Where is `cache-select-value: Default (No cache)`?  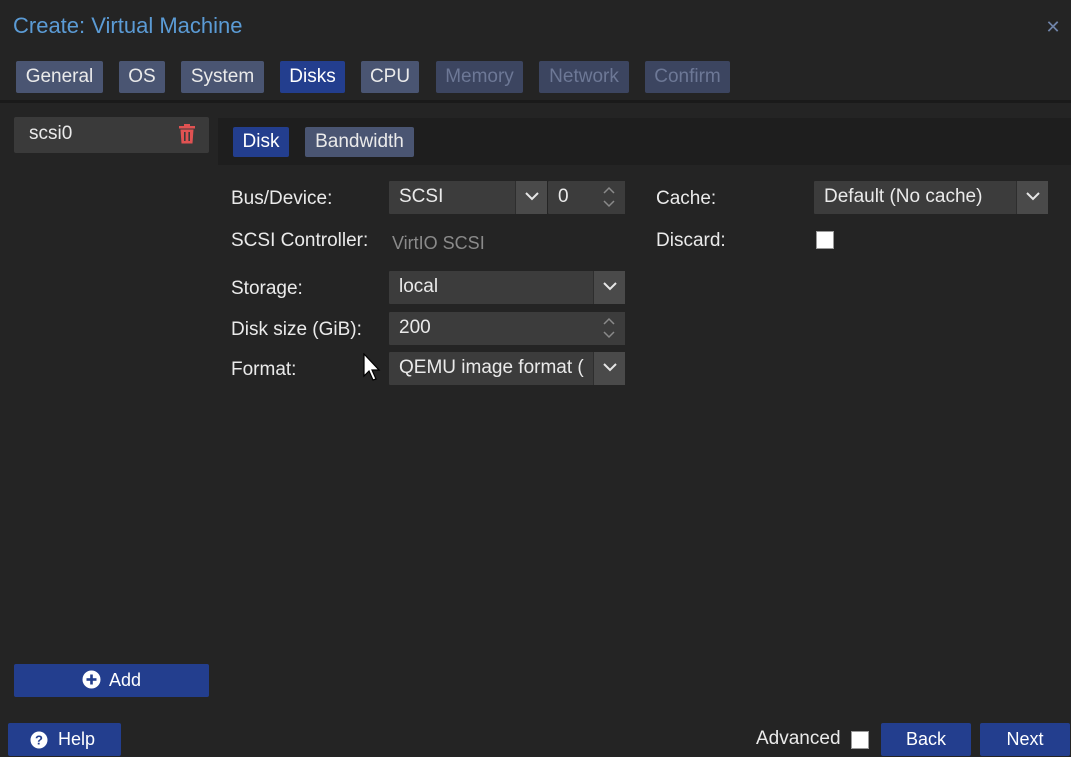
cache-select-value: Default (No cache) is located at coordinates (903, 196).